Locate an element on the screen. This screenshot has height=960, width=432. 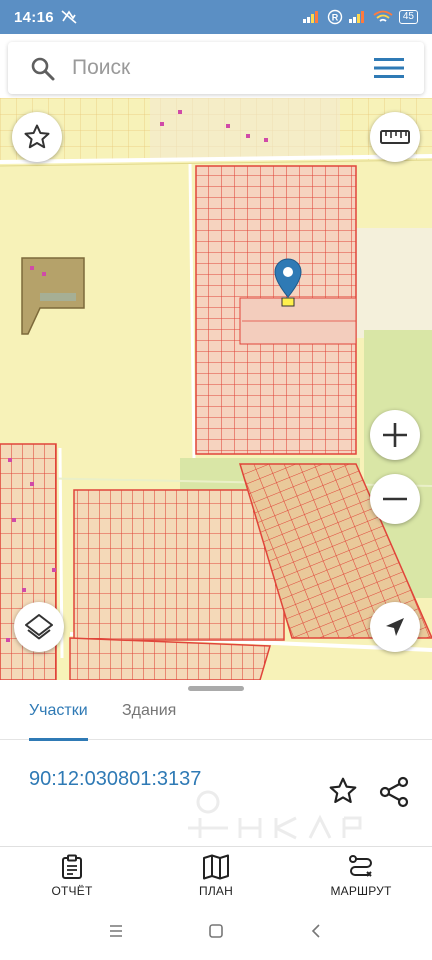
my-location-button is located at coordinates (395, 627).